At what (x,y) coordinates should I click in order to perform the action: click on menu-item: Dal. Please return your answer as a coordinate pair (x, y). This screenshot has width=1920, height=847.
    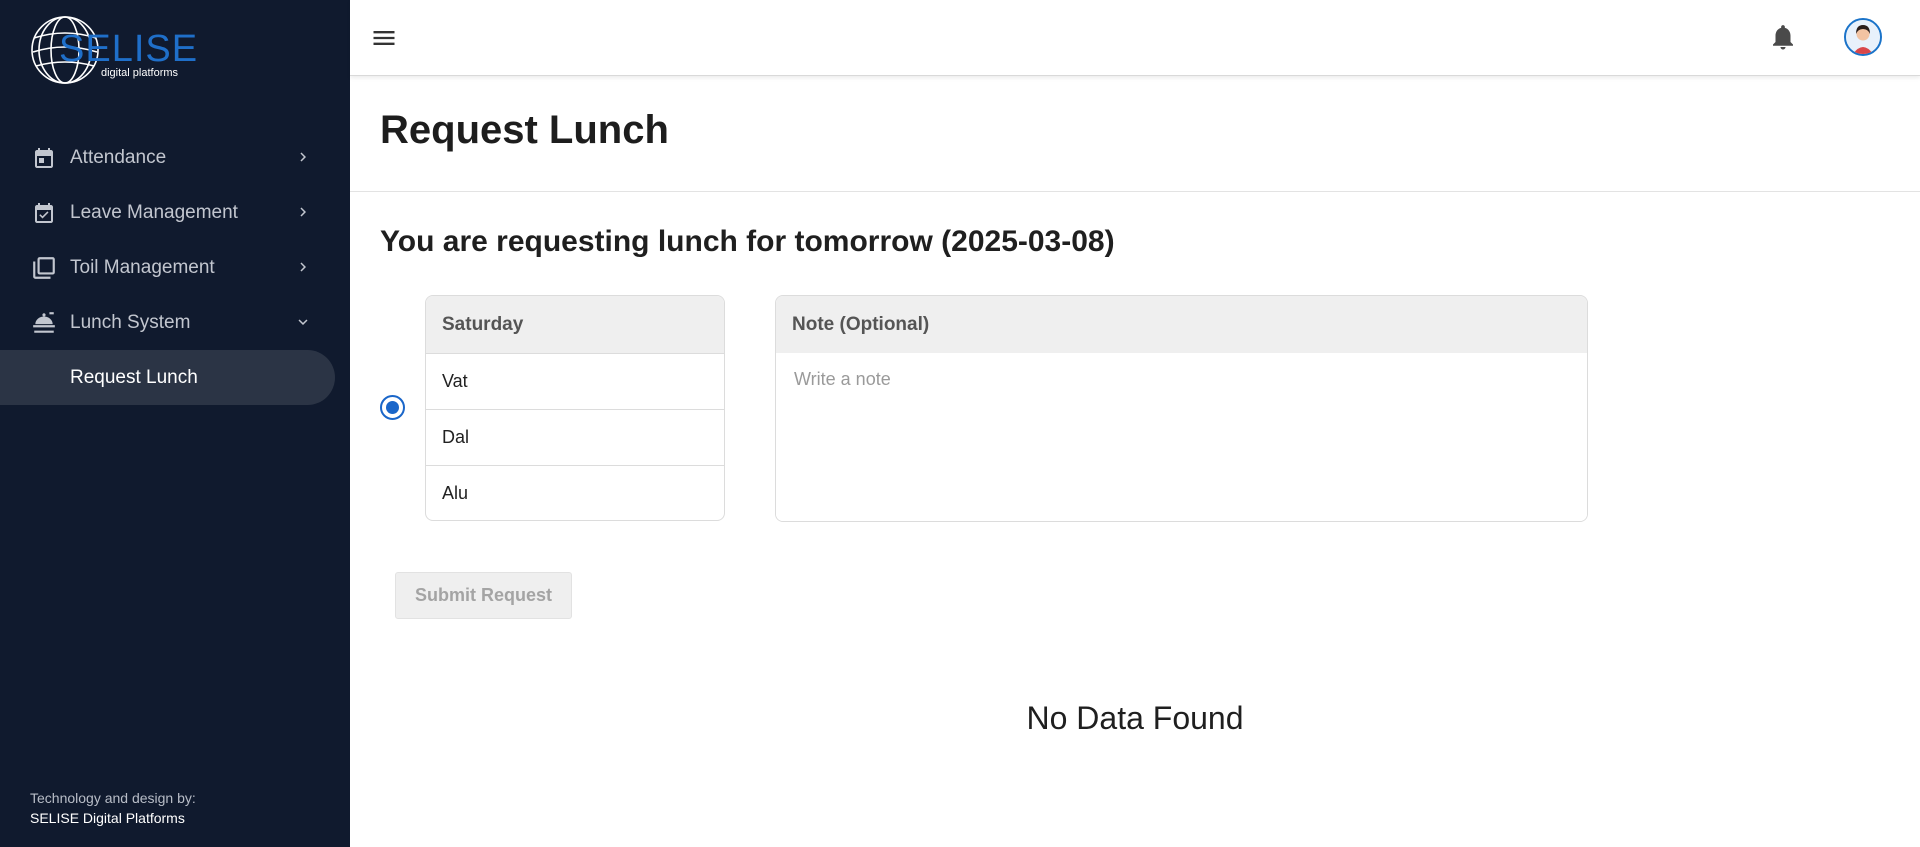
    Looking at the image, I should click on (575, 437).